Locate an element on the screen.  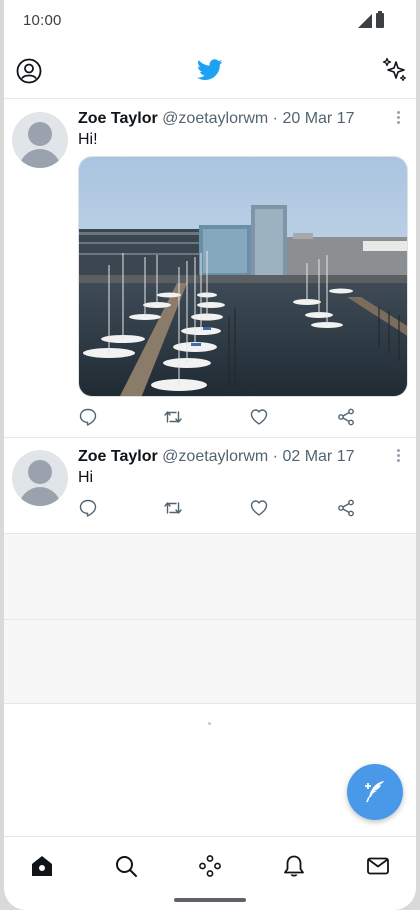
notifications-icon is located at coordinates (294, 866).